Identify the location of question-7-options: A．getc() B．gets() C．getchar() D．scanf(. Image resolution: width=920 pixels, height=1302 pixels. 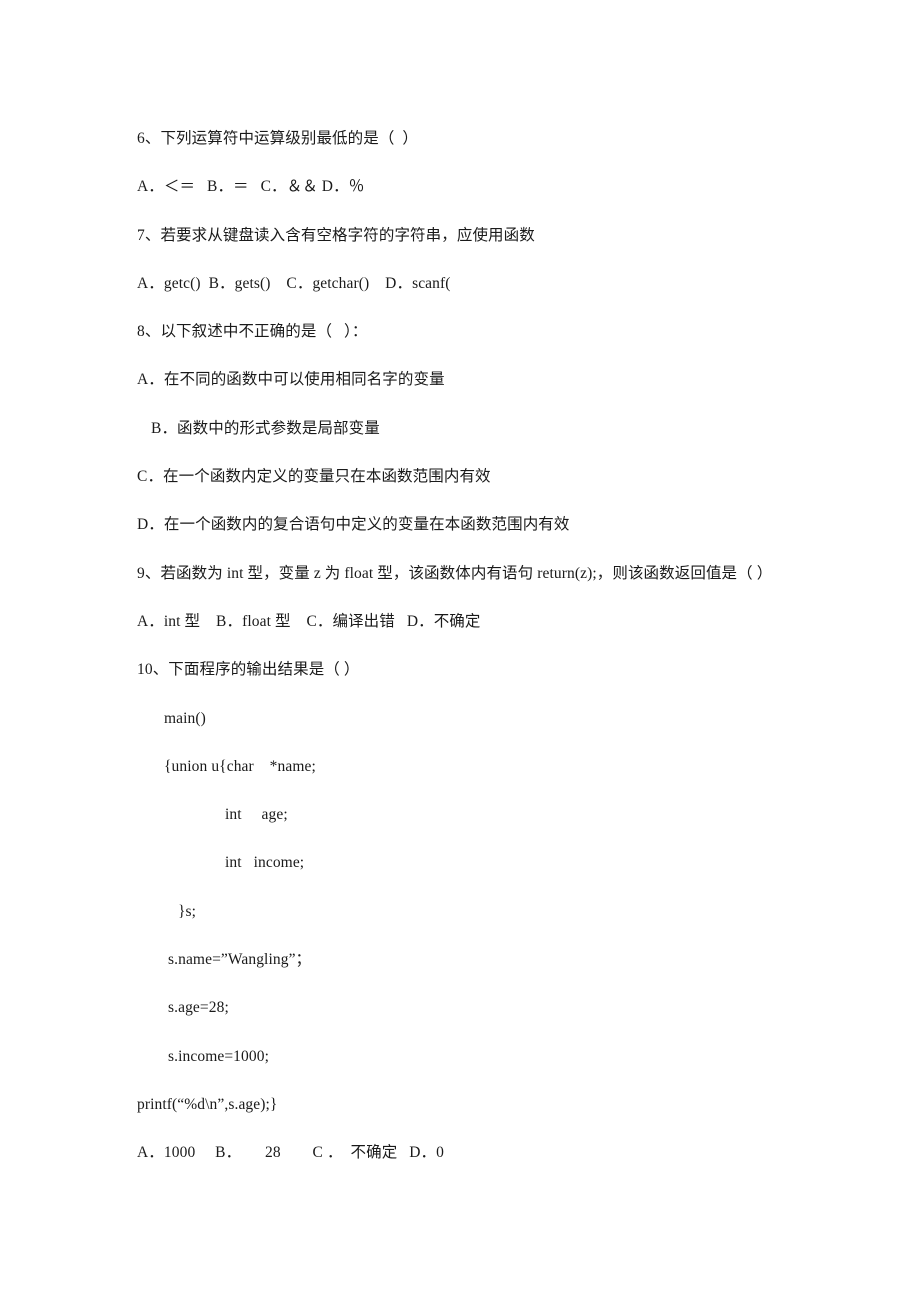
(294, 283).